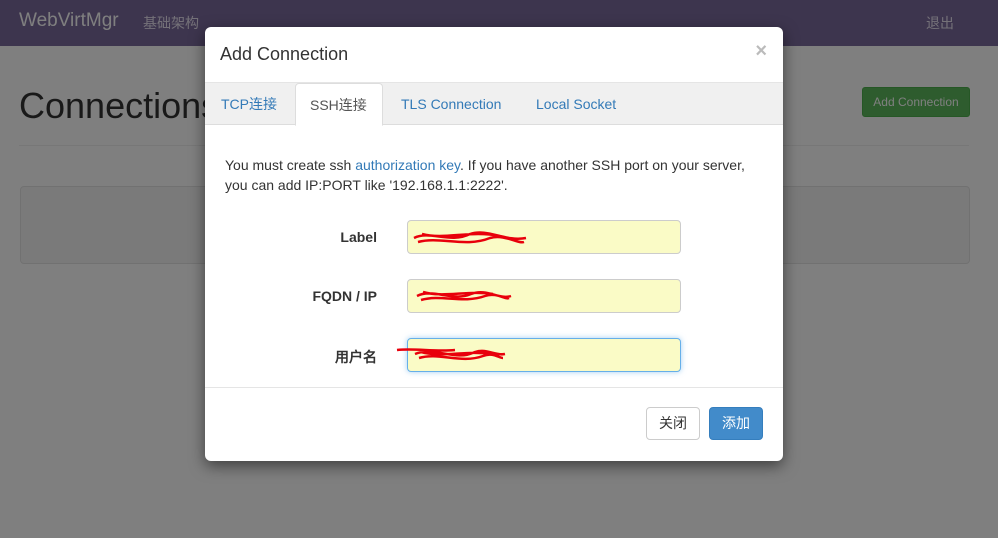 Image resolution: width=998 pixels, height=538 pixels. Describe the element at coordinates (544, 355) in the screenshot. I see `username-input` at that location.